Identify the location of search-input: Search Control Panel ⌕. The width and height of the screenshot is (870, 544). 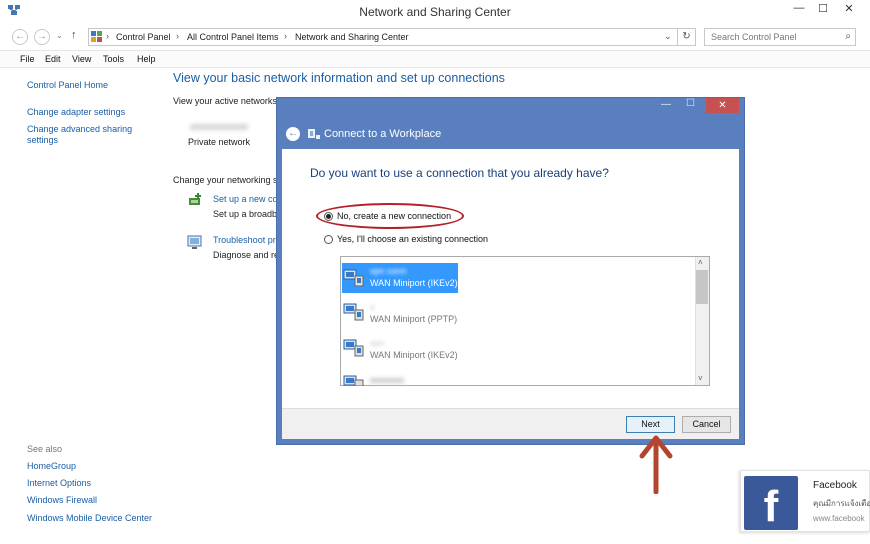
(780, 37).